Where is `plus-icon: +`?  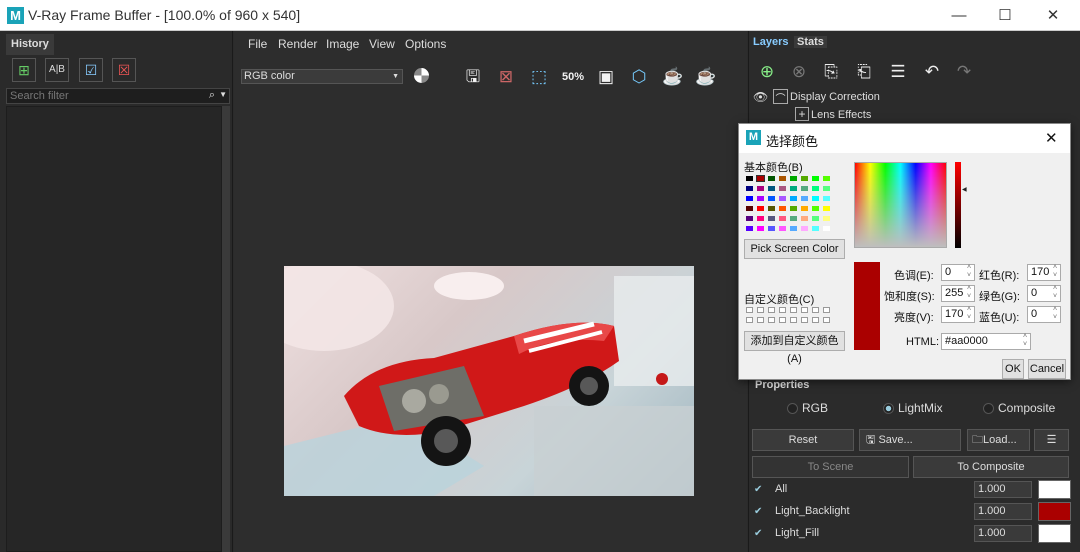 plus-icon: + is located at coordinates (802, 114).